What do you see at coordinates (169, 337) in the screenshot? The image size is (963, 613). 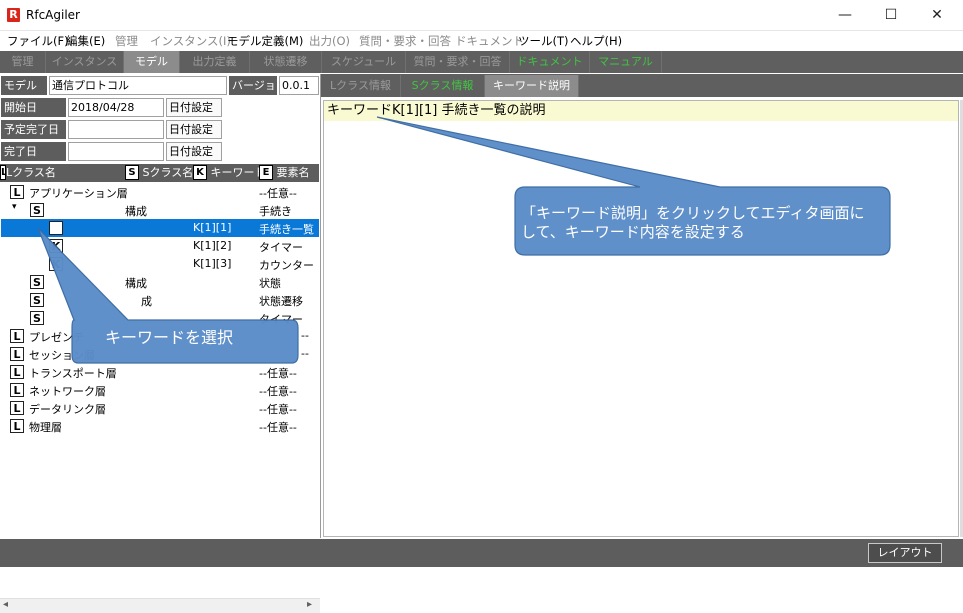 I see `left-callout-text: キーワードを選択` at bounding box center [169, 337].